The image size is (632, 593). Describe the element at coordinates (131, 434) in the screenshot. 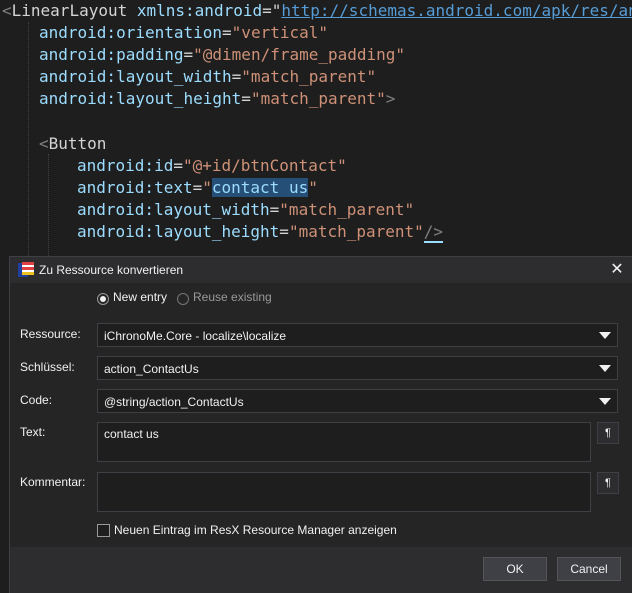

I see `text-value: contact us` at that location.